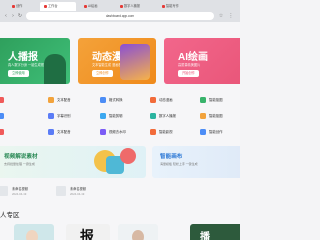  What do you see at coordinates (163, 116) in the screenshot?
I see `tool-item: 数字人播报` at bounding box center [163, 116].